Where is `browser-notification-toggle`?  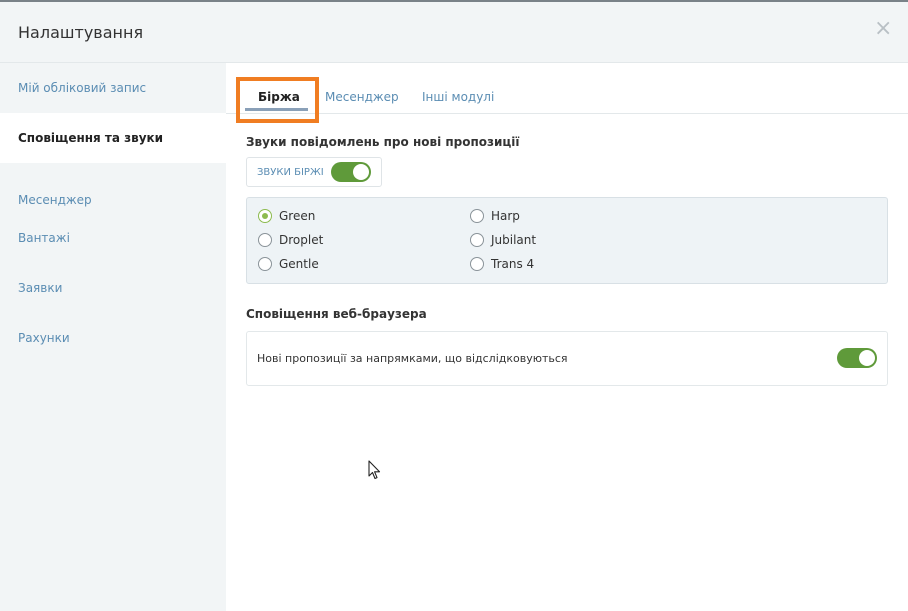 browser-notification-toggle is located at coordinates (857, 358).